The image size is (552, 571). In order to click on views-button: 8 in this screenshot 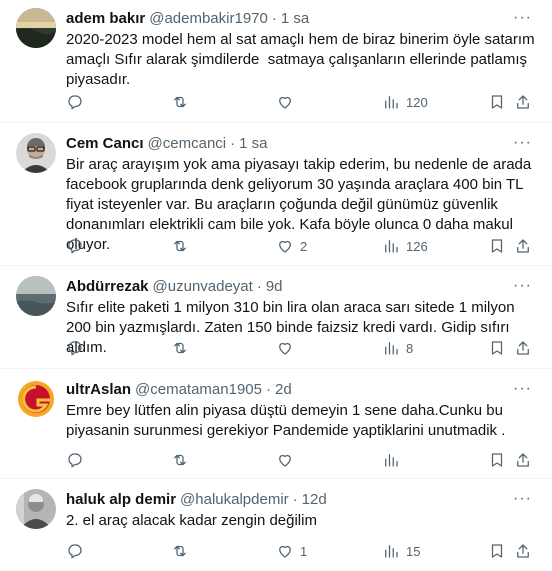, I will do `click(397, 348)`.